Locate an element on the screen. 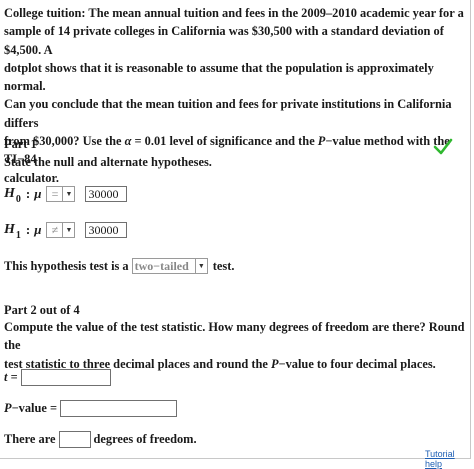 This screenshot has width=474, height=469. part2-title: Part 2 out of 4 is located at coordinates (42, 310).